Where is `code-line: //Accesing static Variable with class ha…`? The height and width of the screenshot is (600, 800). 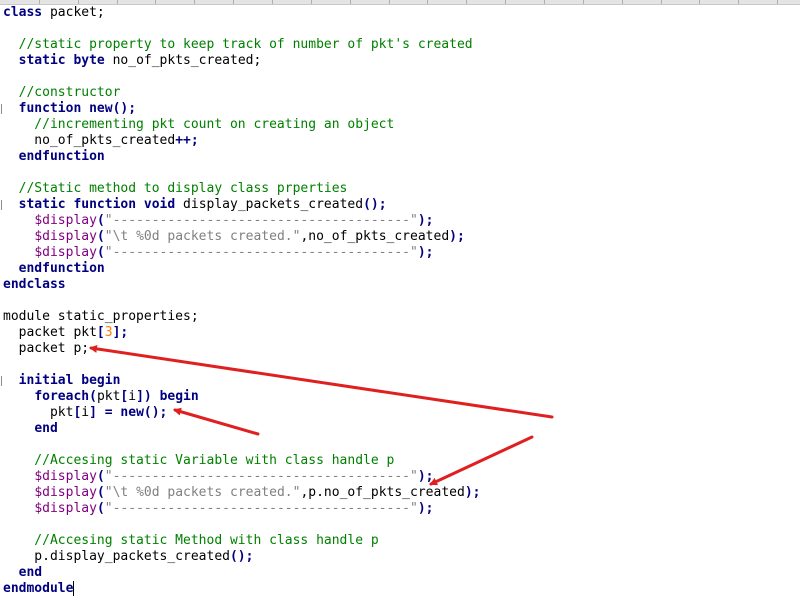
code-line: //Accesing static Variable with class ha… is located at coordinates (198, 461).